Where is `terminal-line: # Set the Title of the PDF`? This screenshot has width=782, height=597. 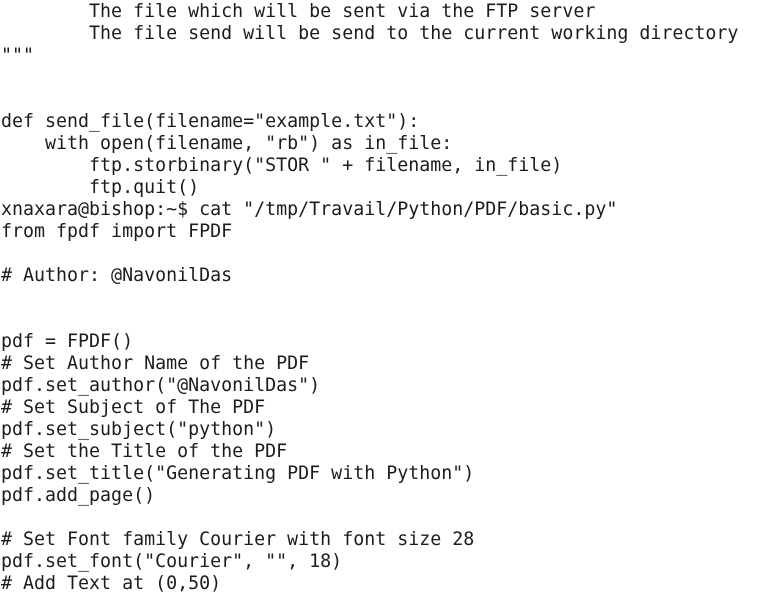 terminal-line: # Set the Title of the PDF is located at coordinates (144, 451).